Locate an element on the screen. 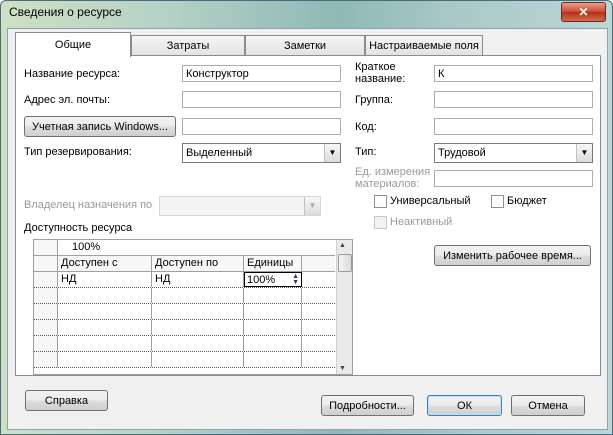 The width and height of the screenshot is (613, 435). scroll-down-icon: ▼ is located at coordinates (342, 368).